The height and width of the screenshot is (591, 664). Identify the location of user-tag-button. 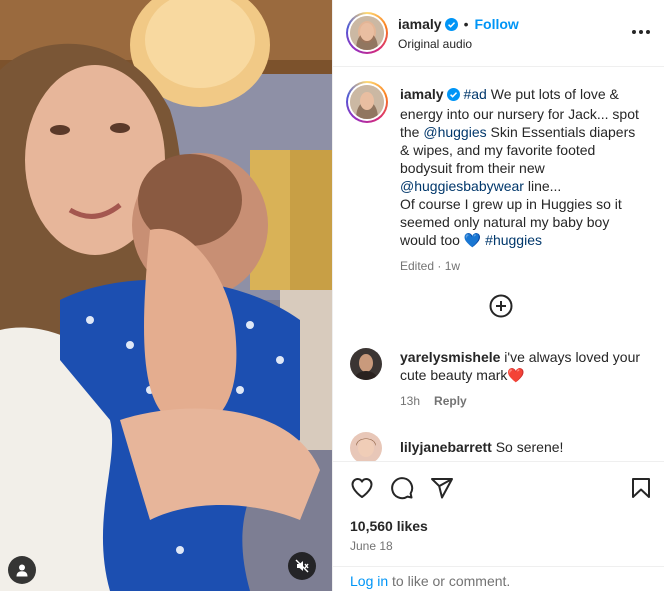
(22, 570).